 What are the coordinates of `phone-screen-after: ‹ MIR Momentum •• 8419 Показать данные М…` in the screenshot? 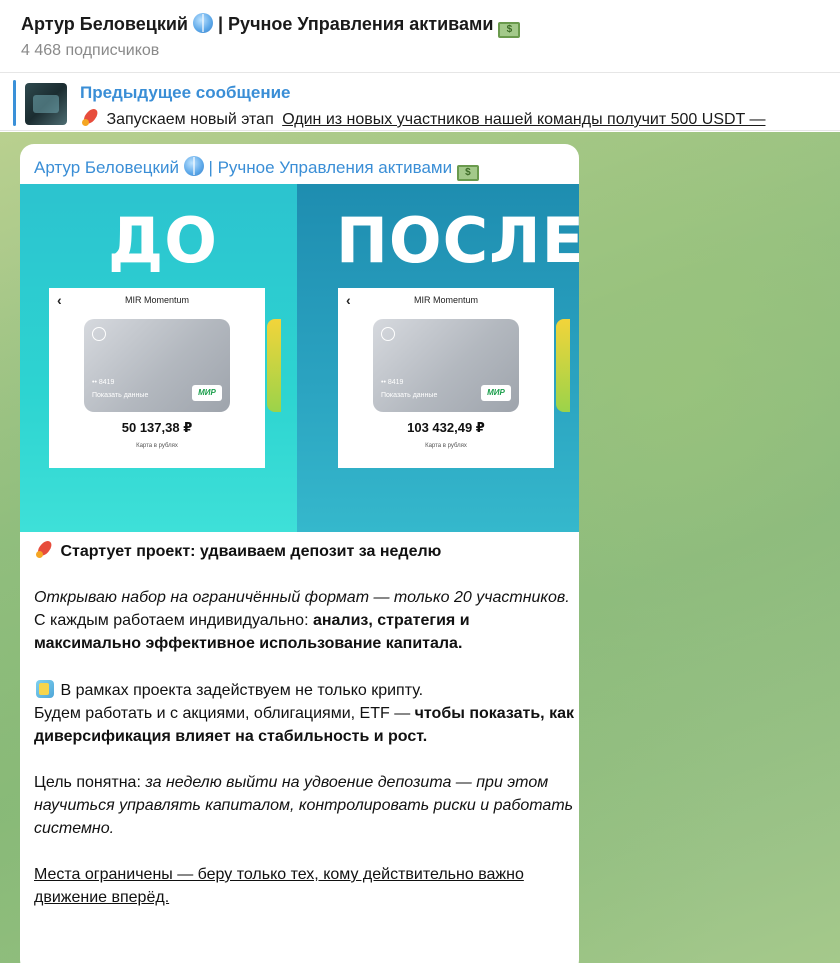 It's located at (454, 378).